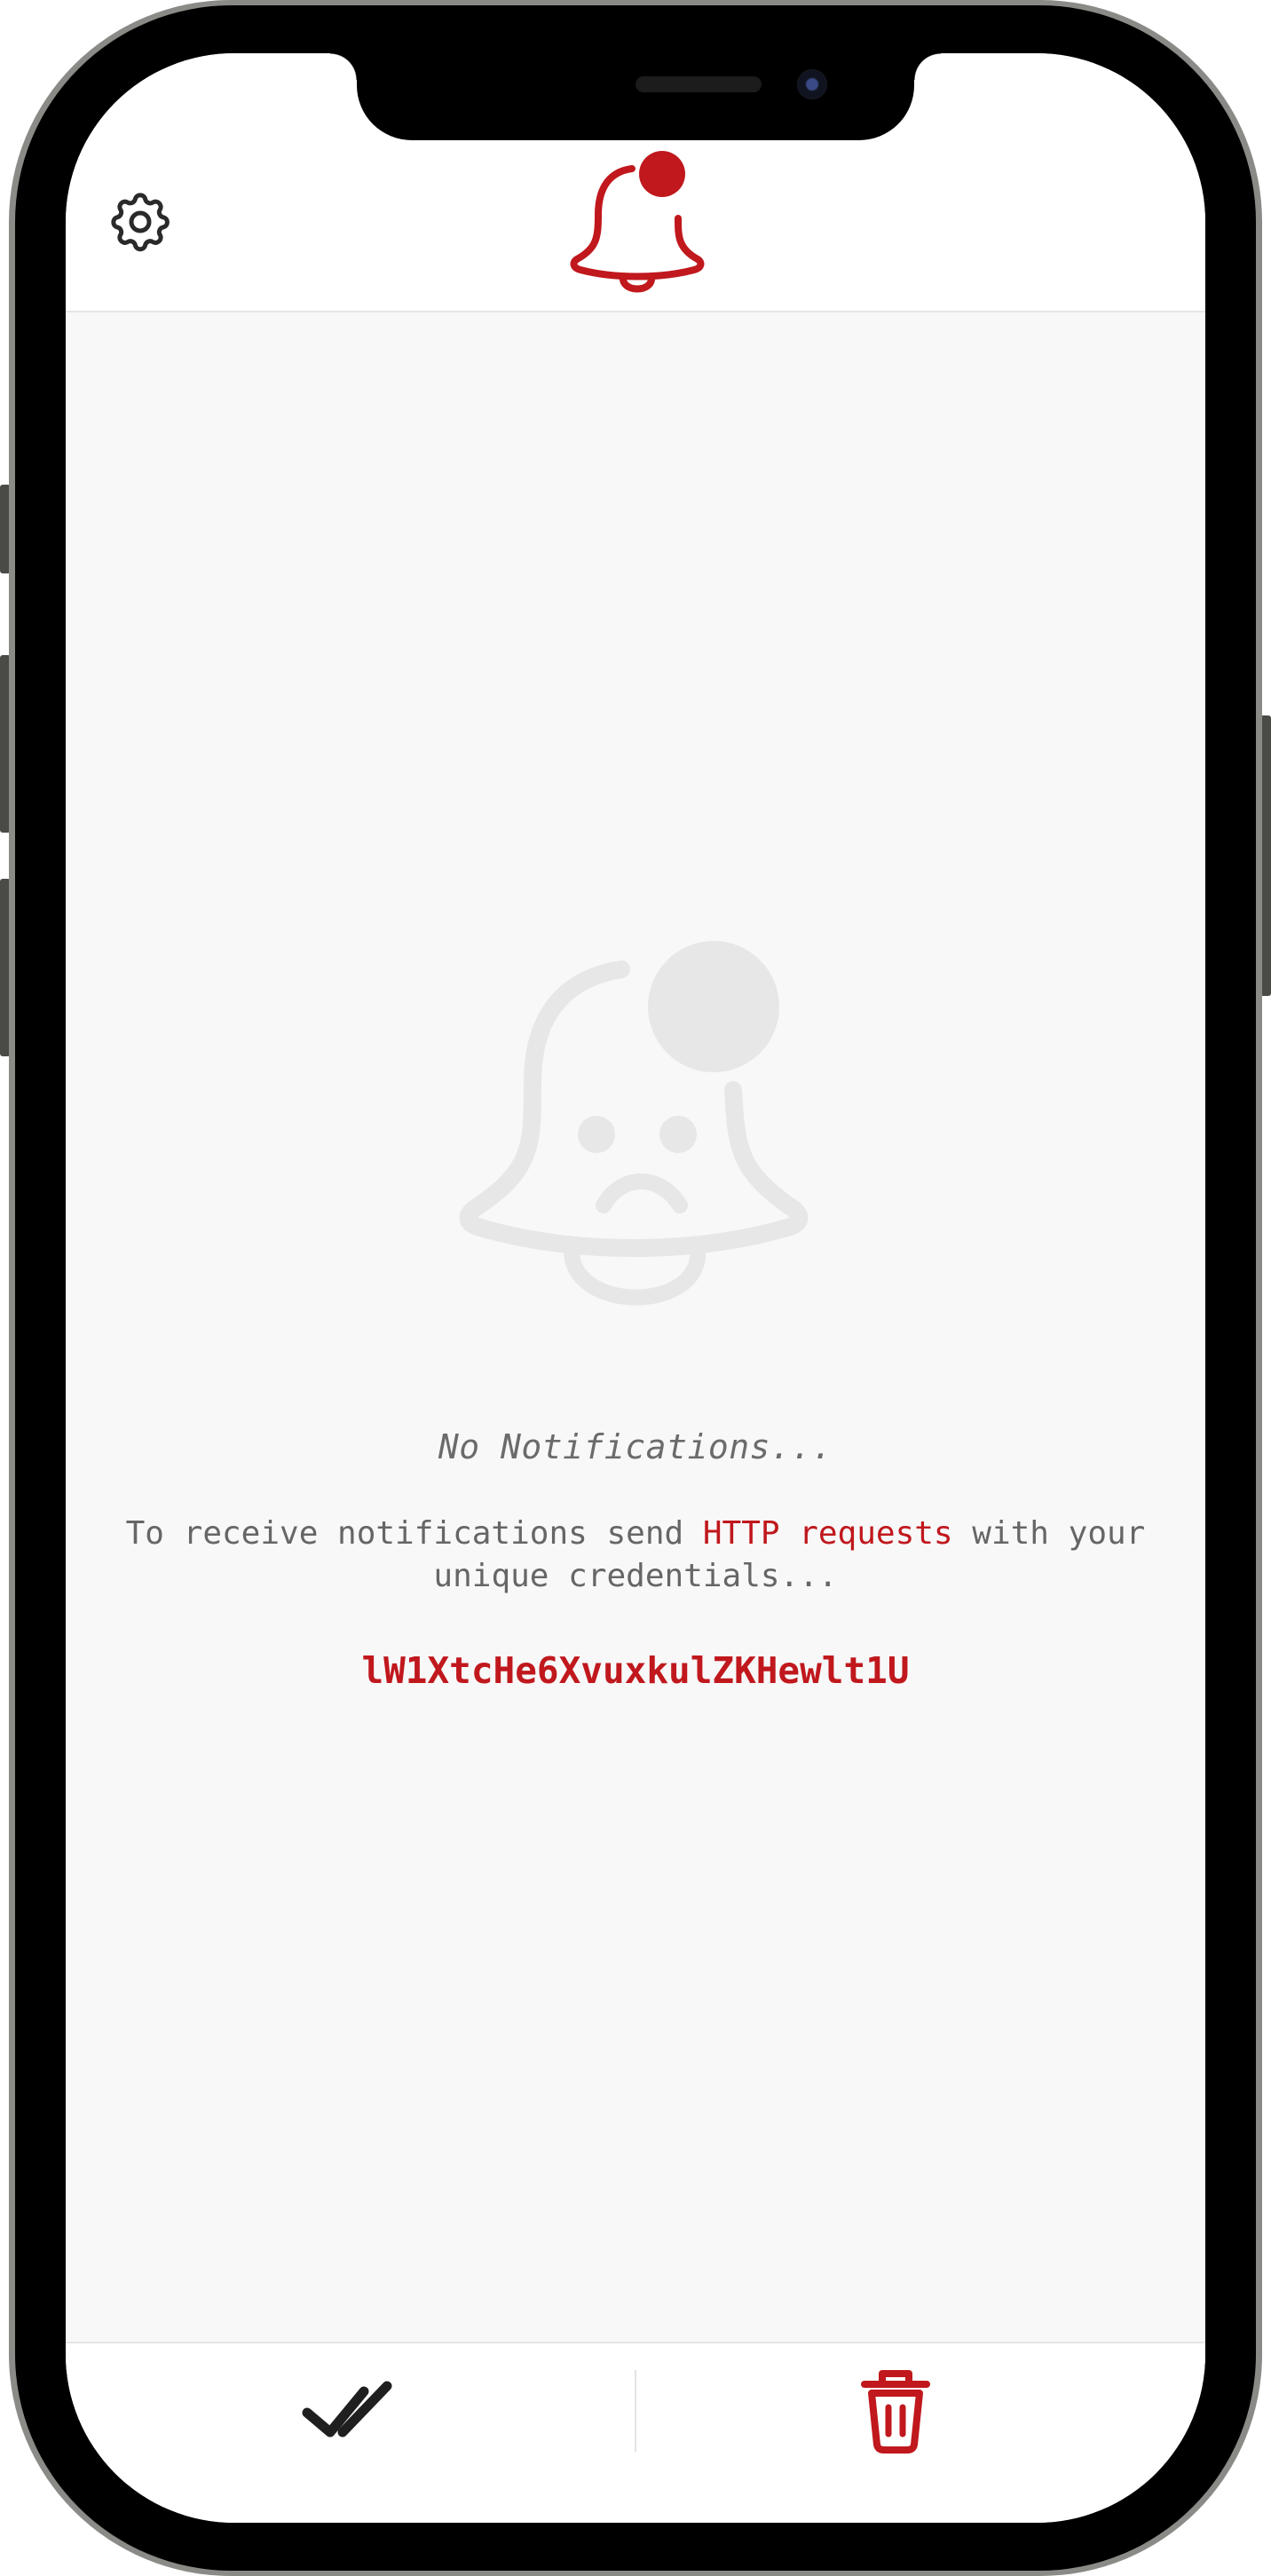  Describe the element at coordinates (828, 1533) in the screenshot. I see `http-requests-link: HTTP requests` at that location.